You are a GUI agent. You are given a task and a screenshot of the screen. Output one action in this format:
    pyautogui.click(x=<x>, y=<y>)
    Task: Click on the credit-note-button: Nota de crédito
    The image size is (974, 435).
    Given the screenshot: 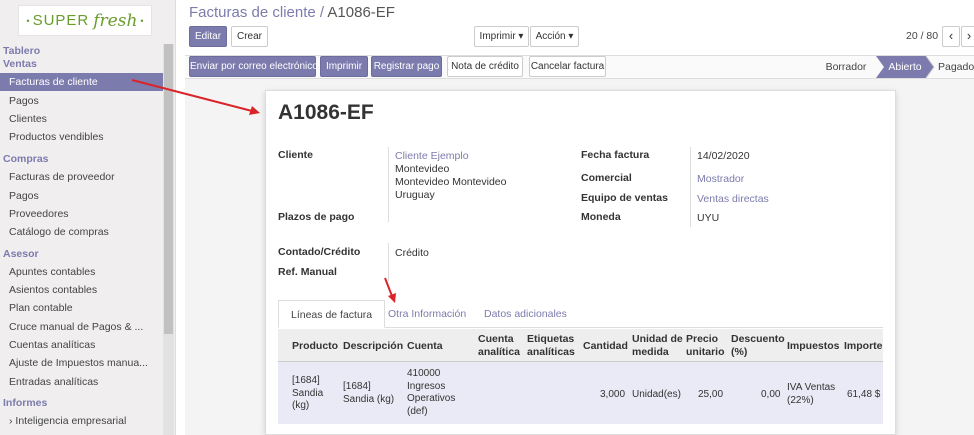 What is the action you would take?
    pyautogui.click(x=485, y=66)
    